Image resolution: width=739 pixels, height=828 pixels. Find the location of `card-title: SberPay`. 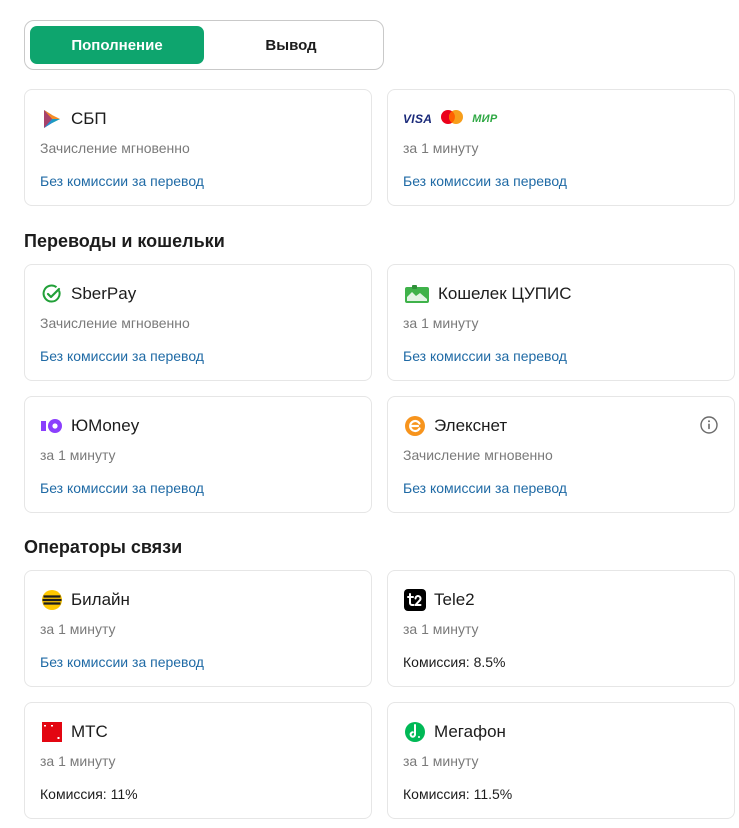

card-title: SberPay is located at coordinates (104, 293).